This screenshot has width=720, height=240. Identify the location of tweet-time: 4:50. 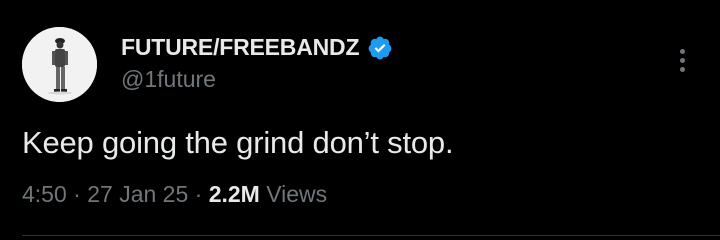
(44, 194).